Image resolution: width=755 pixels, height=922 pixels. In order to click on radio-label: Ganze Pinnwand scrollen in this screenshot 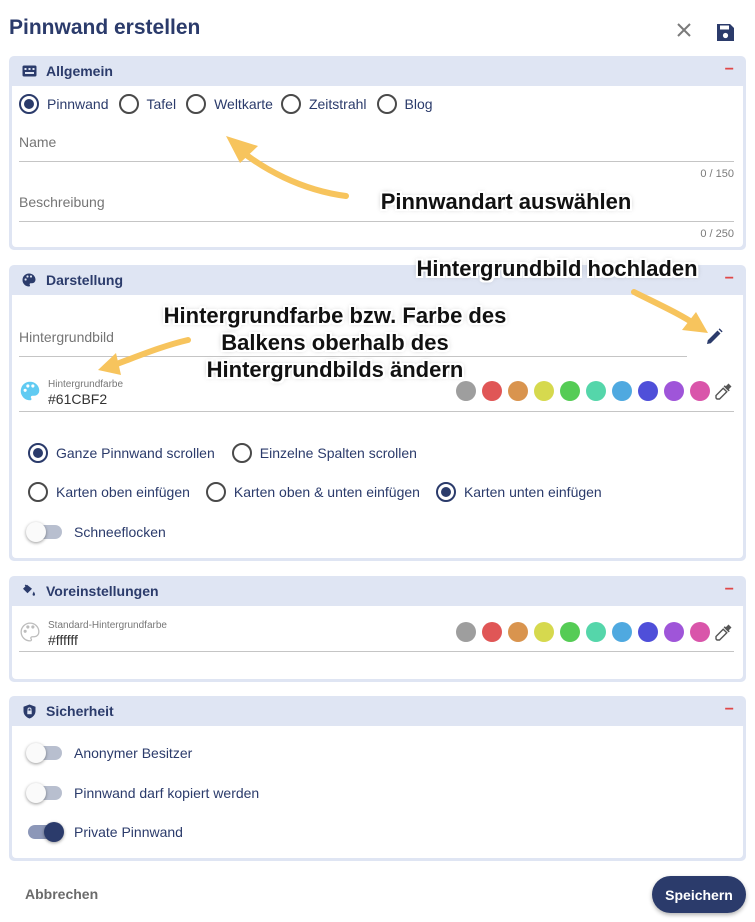, I will do `click(135, 453)`.